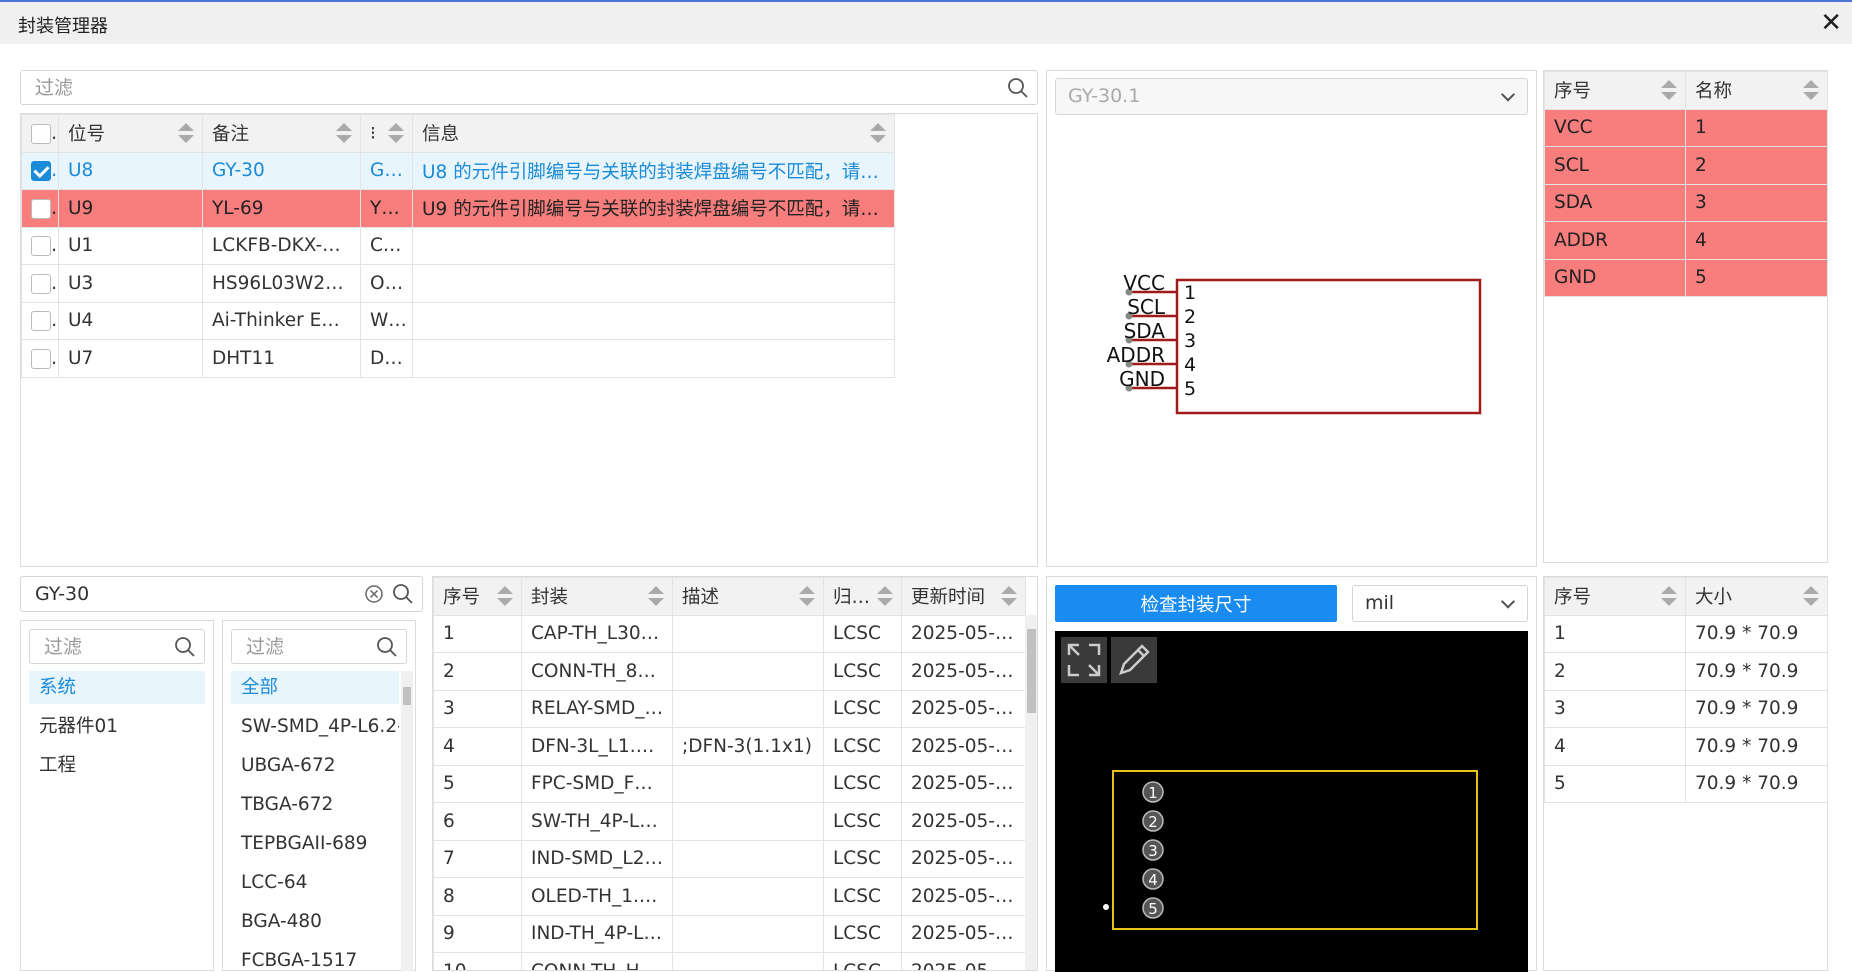 The height and width of the screenshot is (972, 1852). I want to click on table-row: 5 70.9 * 70.9, so click(1686, 783).